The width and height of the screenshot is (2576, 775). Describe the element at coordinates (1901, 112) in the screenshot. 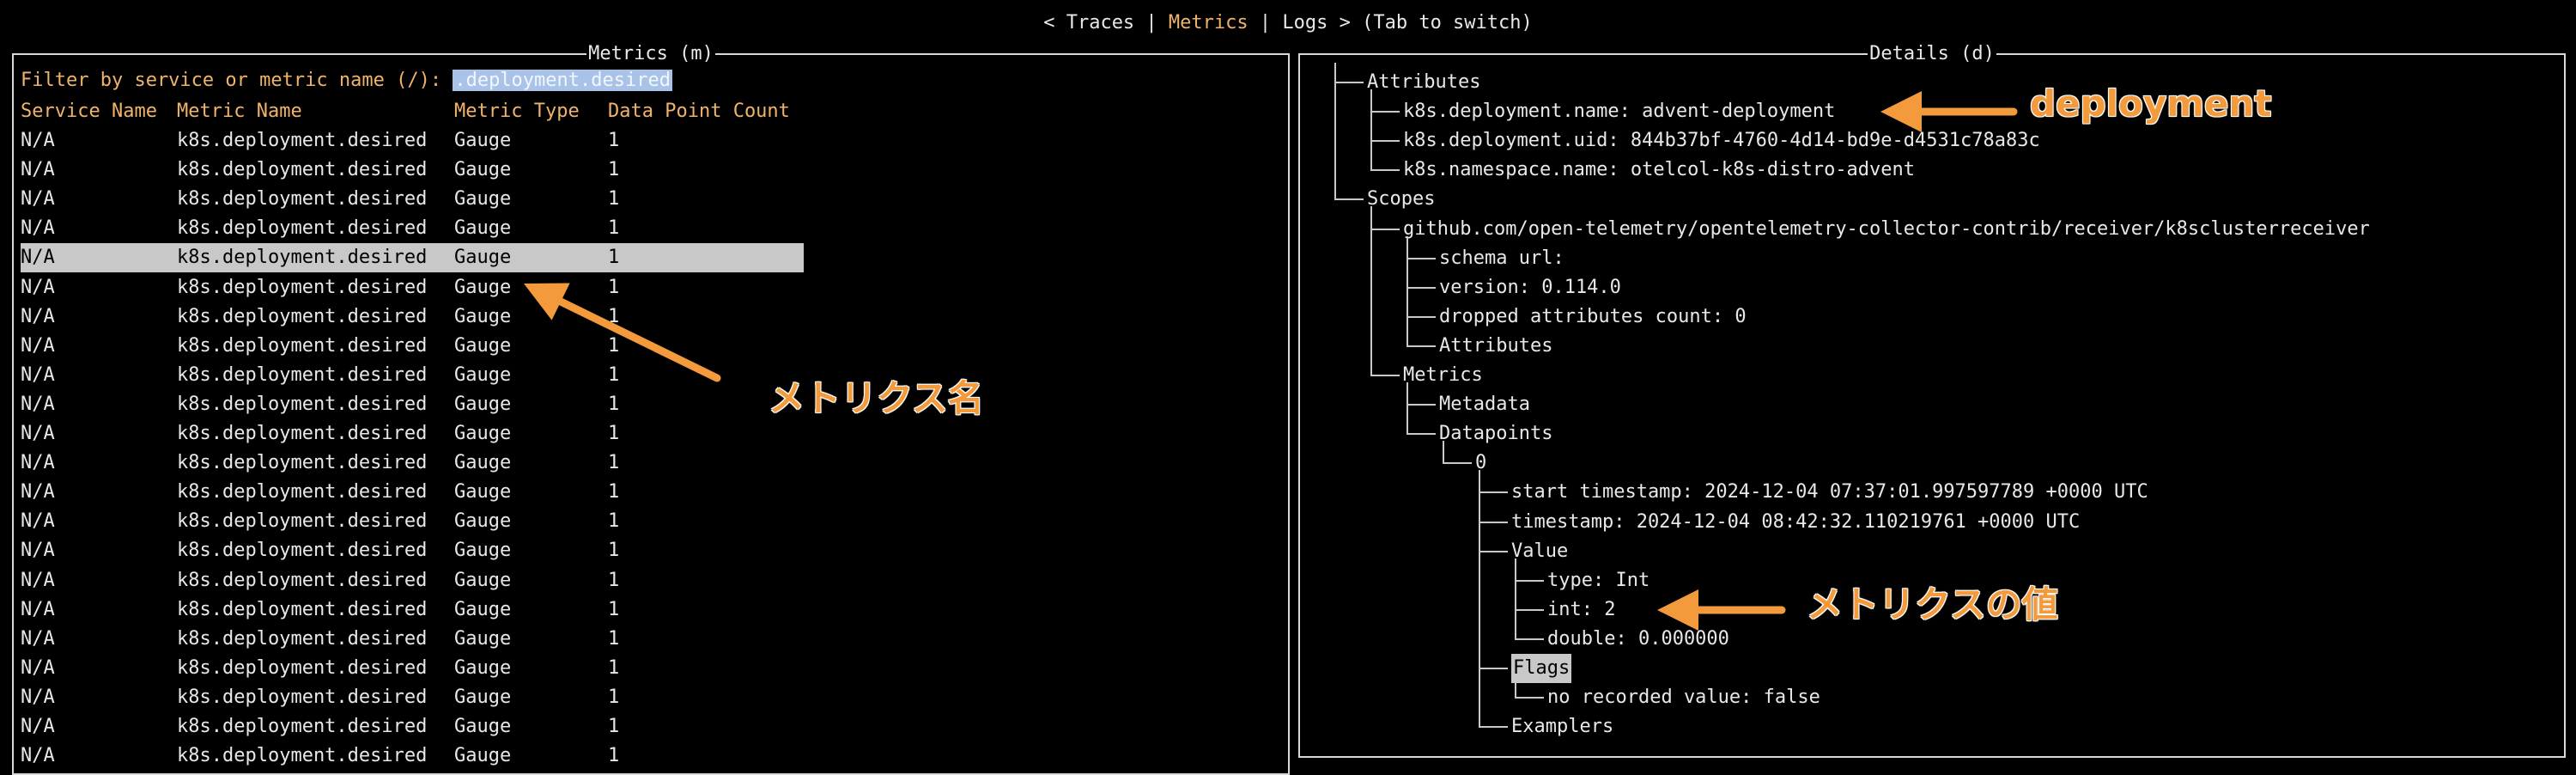

I see `arrow-to-deployment-head` at that location.